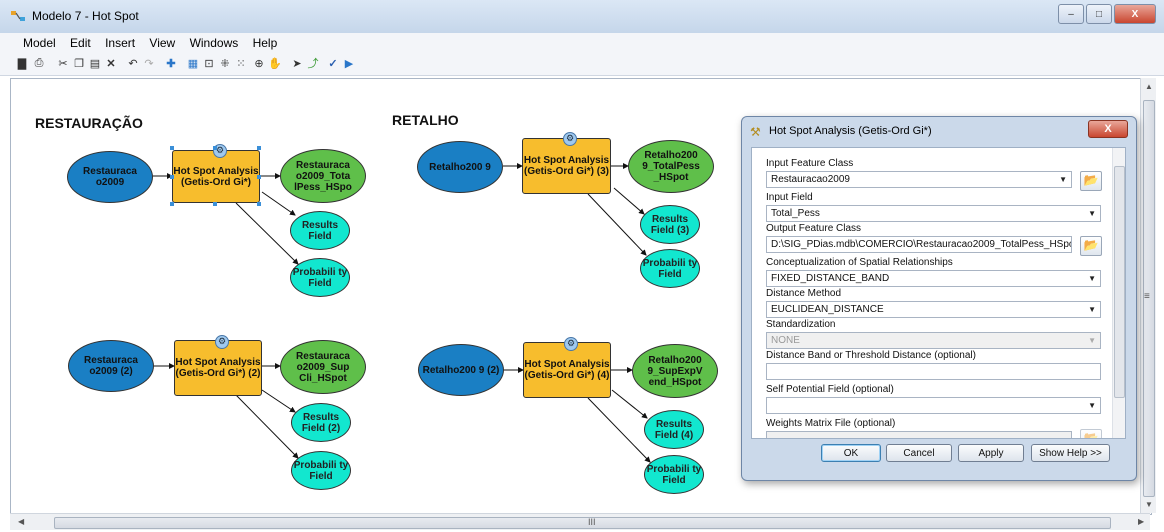 The image size is (1164, 532). What do you see at coordinates (218, 368) in the screenshot?
I see `tool-node: Hot Spot Analysis (Getis-Ord Gi*) (2)` at bounding box center [218, 368].